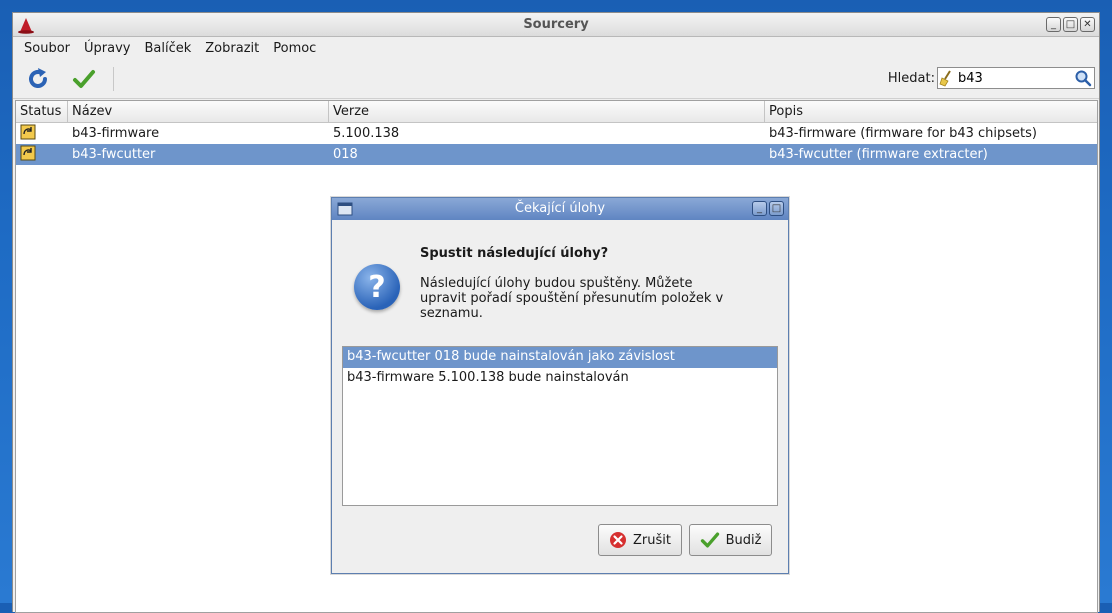 The height and width of the screenshot is (613, 1112). I want to click on column-version: Verze, so click(547, 111).